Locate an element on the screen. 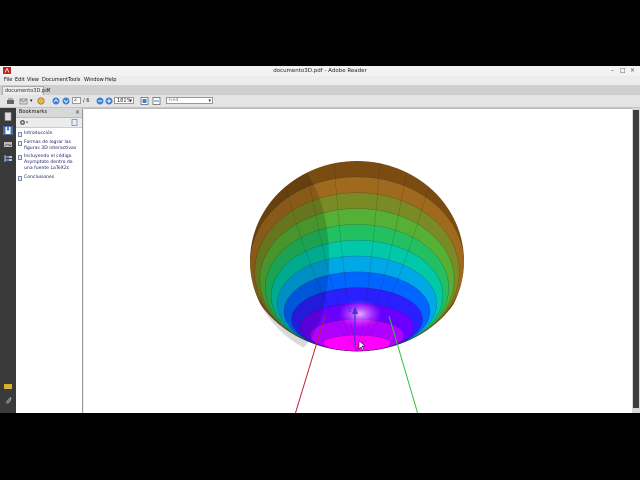 Image resolution: width=640 pixels, height=480 pixels. bookmarks-panel-icon is located at coordinates (8, 130).